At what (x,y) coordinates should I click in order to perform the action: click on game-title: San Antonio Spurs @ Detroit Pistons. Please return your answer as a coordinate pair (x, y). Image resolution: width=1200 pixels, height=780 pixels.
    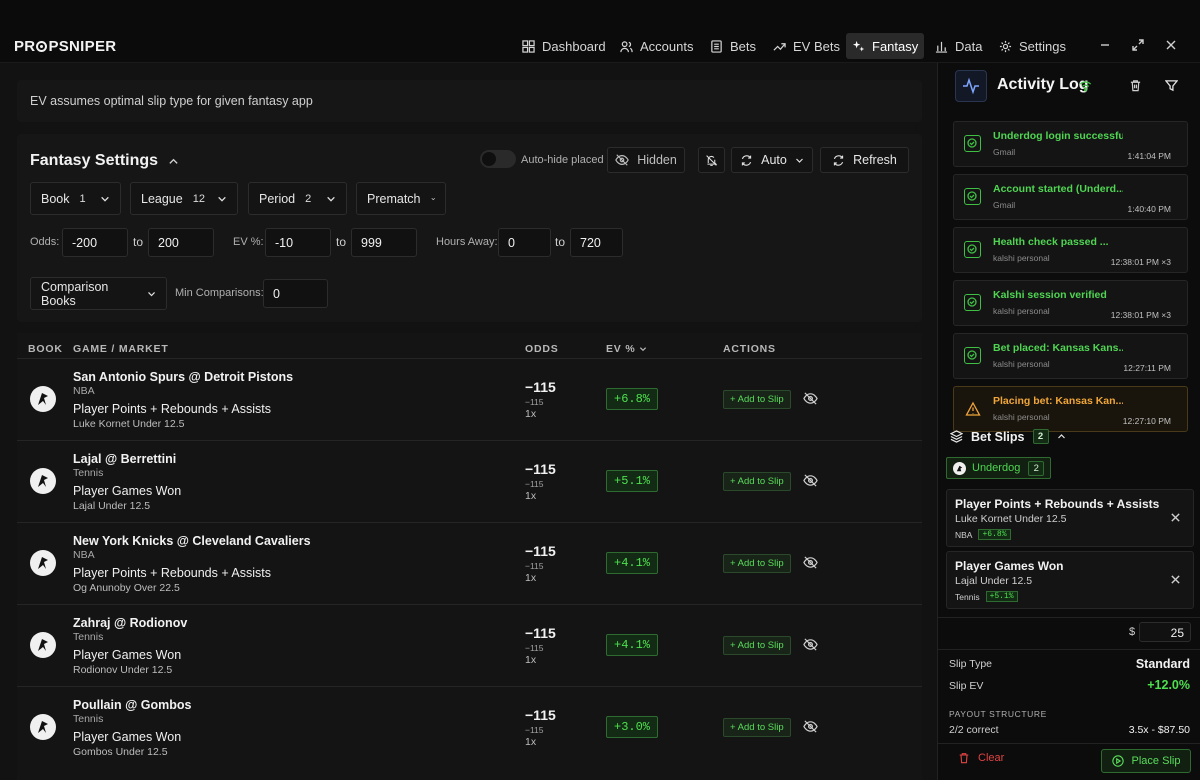
    Looking at the image, I should click on (183, 377).